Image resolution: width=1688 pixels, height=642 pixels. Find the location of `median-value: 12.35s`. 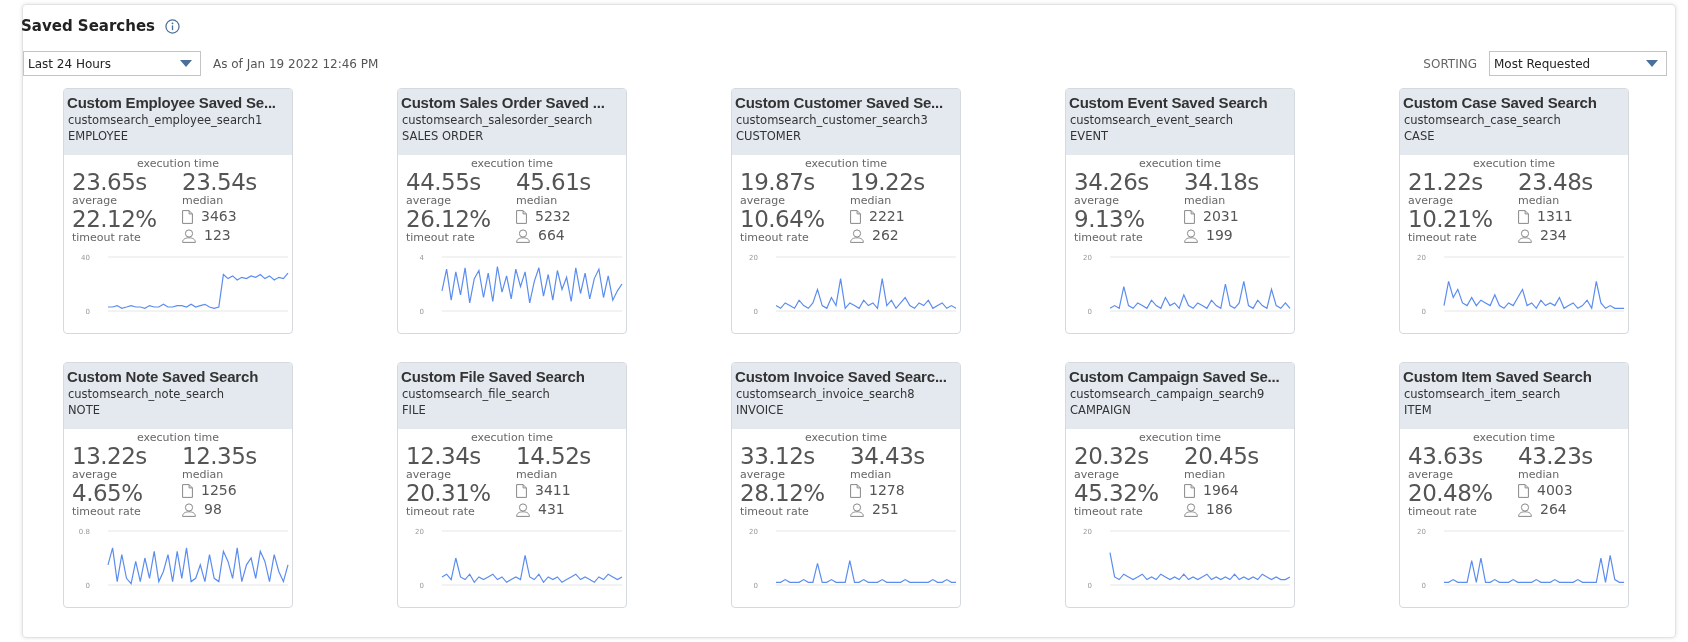

median-value: 12.35s is located at coordinates (219, 456).